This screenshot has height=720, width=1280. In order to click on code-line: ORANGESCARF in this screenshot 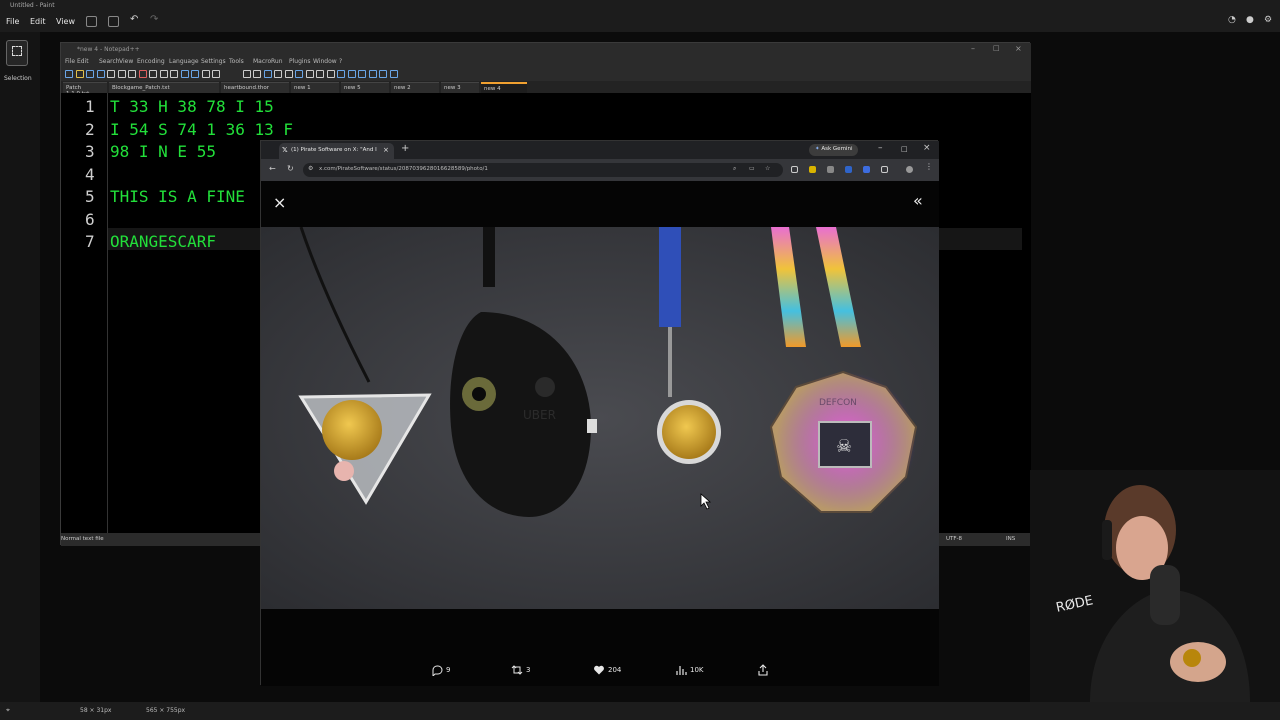, I will do `click(163, 241)`.